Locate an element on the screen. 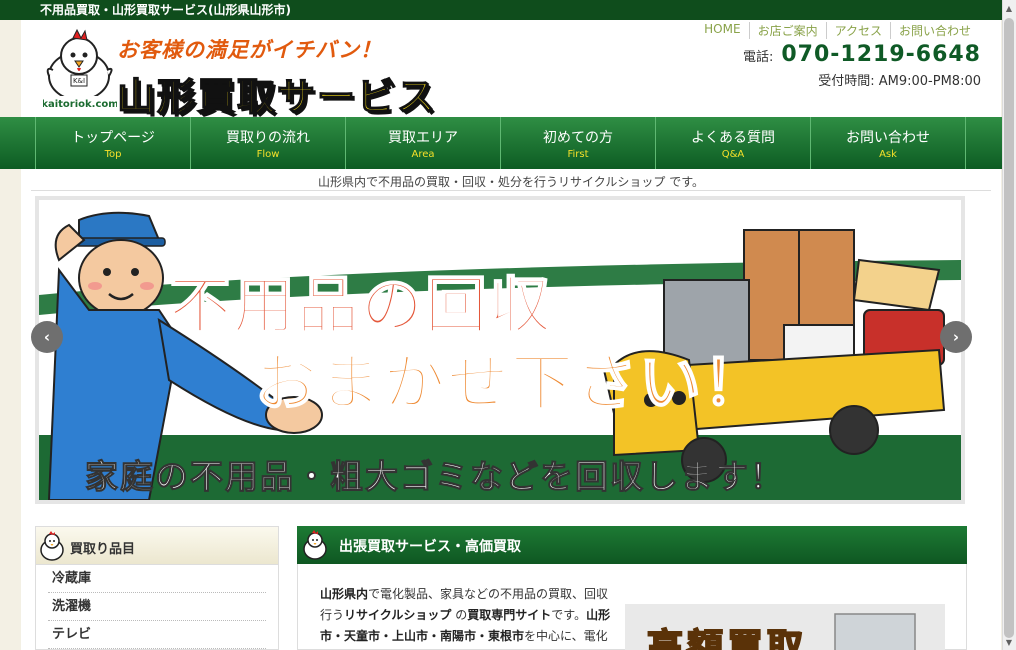 Image resolution: width=1016 pixels, height=650 pixels. text-strong: 山形県内 is located at coordinates (344, 594).